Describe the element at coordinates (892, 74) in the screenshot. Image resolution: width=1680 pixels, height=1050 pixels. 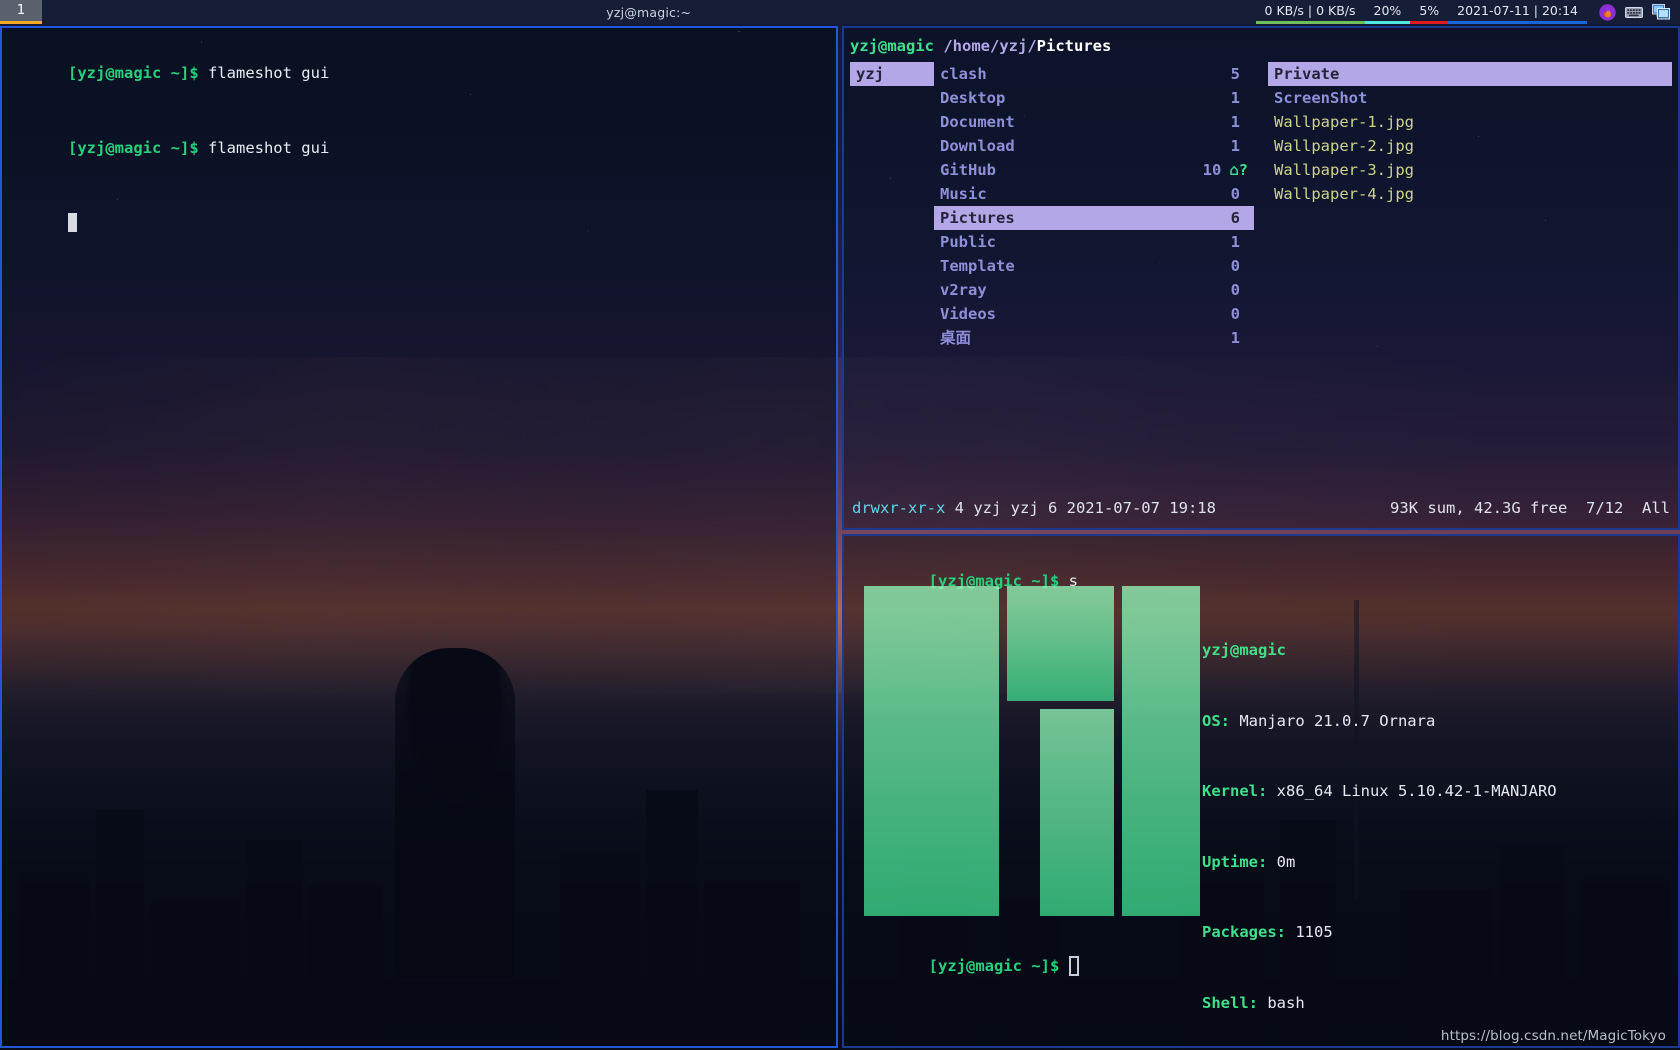
I see `list-item: yzj` at that location.